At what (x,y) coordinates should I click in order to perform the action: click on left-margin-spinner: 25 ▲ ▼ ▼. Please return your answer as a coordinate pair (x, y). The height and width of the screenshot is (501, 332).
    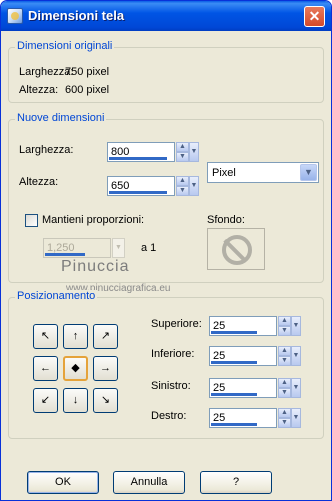
    Looking at the image, I should click on (255, 389).